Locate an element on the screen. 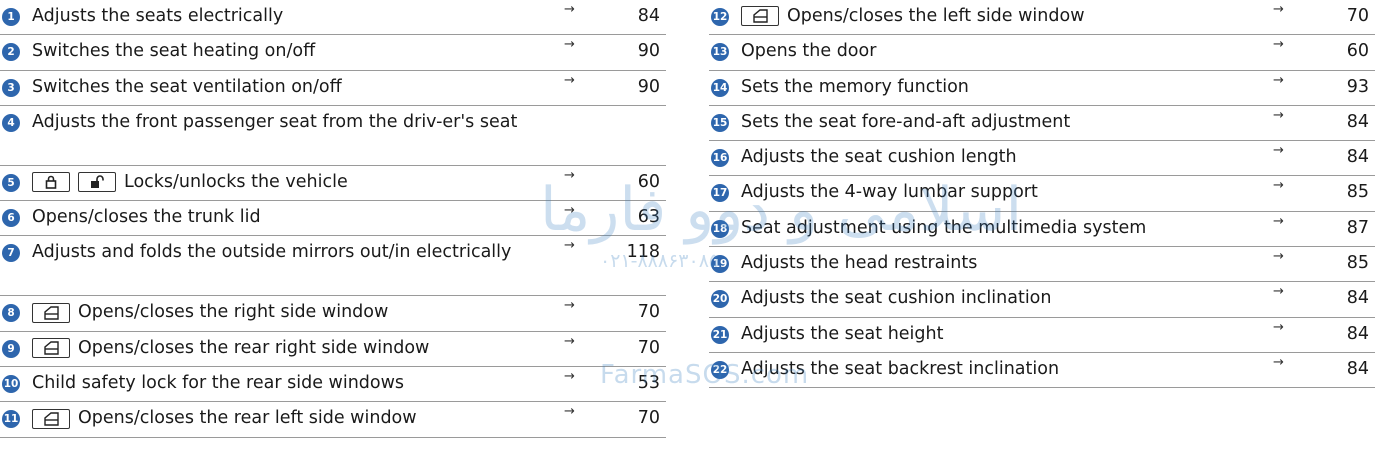 This screenshot has height=474, width=1375. item-text: Opens/closes the rear left side window is located at coordinates (247, 418).